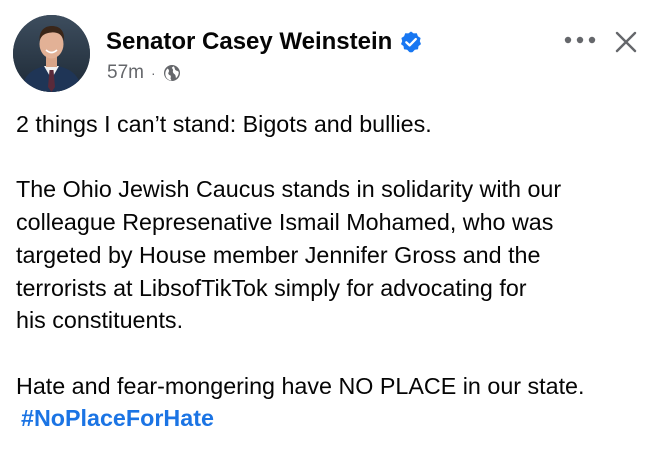 Image resolution: width=660 pixels, height=458 pixels. I want to click on author-avatar, so click(51, 53).